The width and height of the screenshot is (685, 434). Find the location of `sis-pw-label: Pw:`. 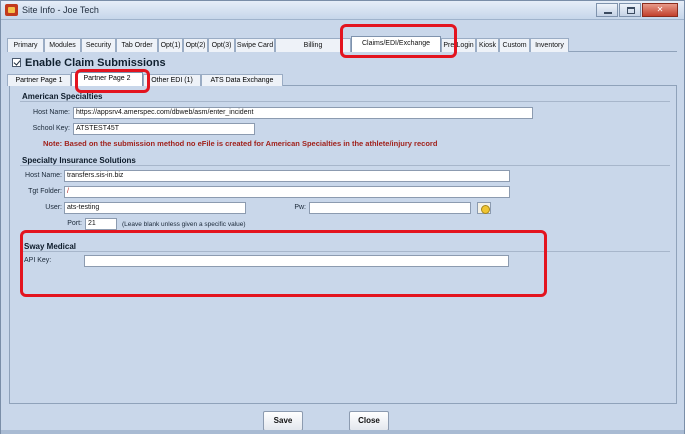

sis-pw-label: Pw: is located at coordinates (300, 207).